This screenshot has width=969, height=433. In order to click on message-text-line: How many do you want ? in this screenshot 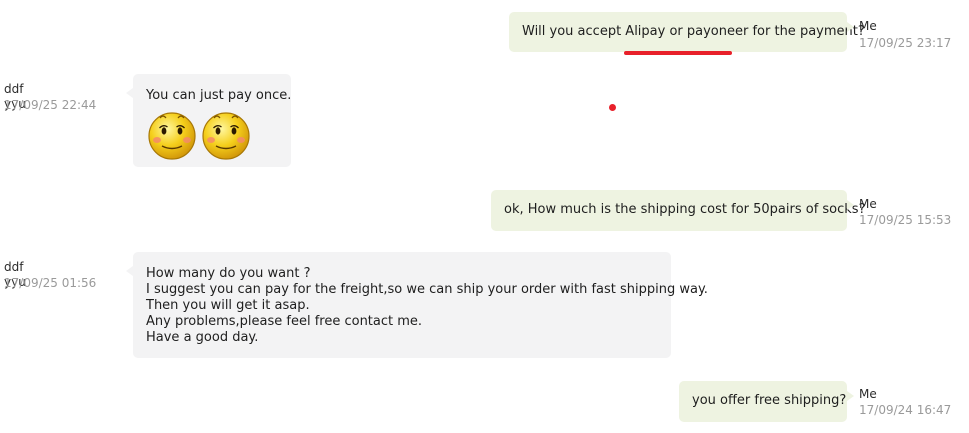, I will do `click(228, 273)`.